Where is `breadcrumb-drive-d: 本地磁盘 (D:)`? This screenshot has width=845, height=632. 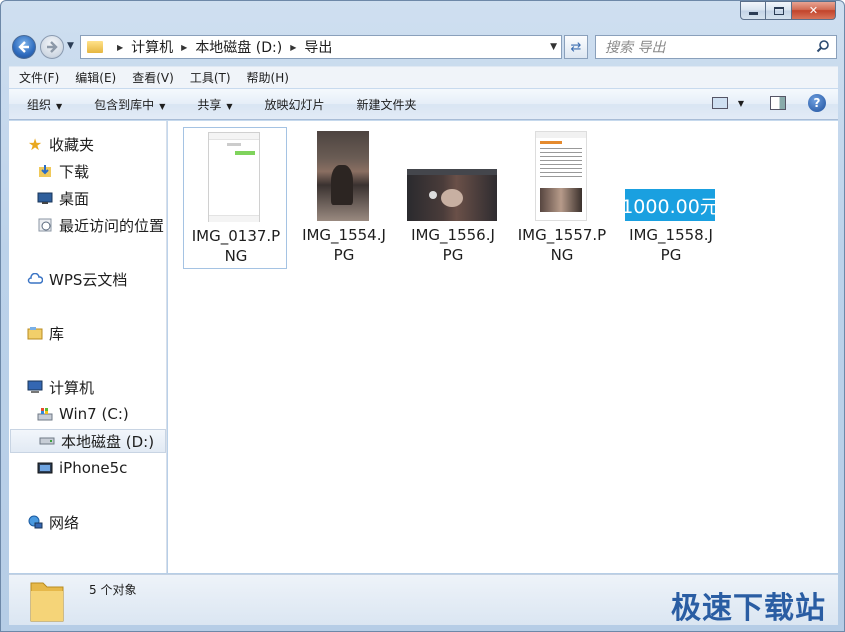 breadcrumb-drive-d: 本地磁盘 (D:) is located at coordinates (238, 47).